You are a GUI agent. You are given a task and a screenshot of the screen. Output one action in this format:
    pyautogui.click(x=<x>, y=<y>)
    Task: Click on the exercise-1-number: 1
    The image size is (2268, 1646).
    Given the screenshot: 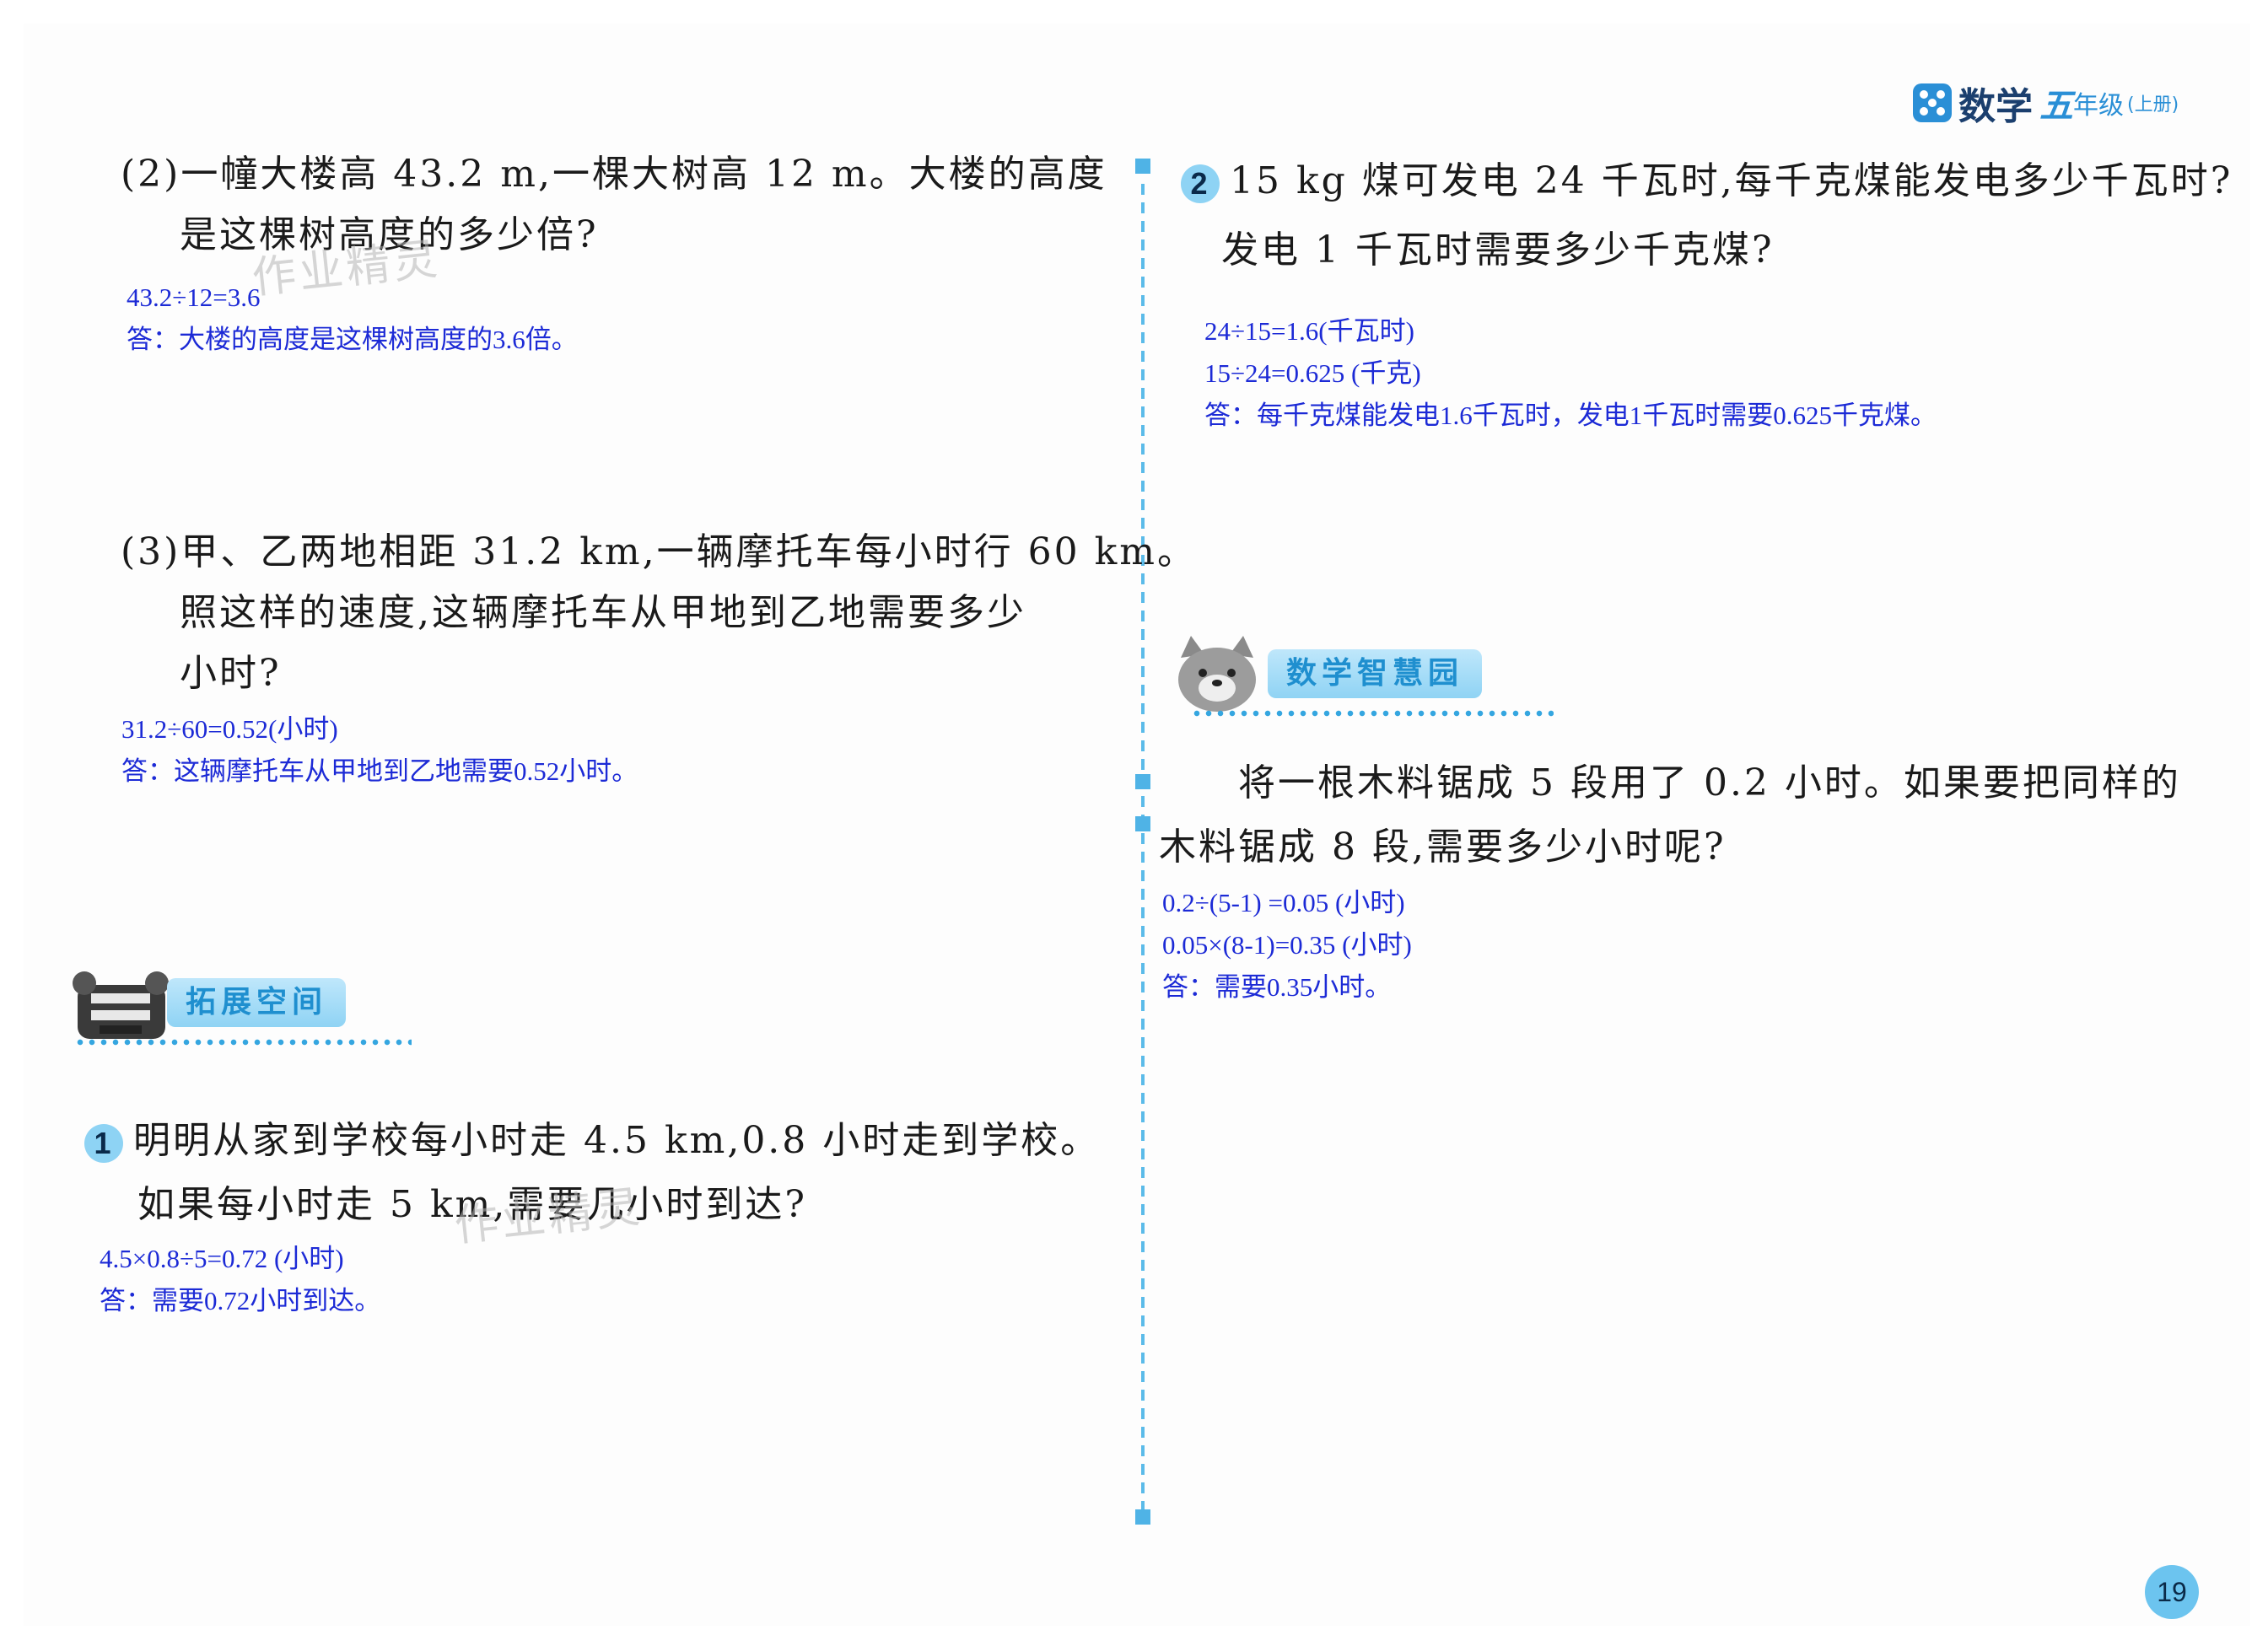 What is the action you would take?
    pyautogui.click(x=104, y=1143)
    